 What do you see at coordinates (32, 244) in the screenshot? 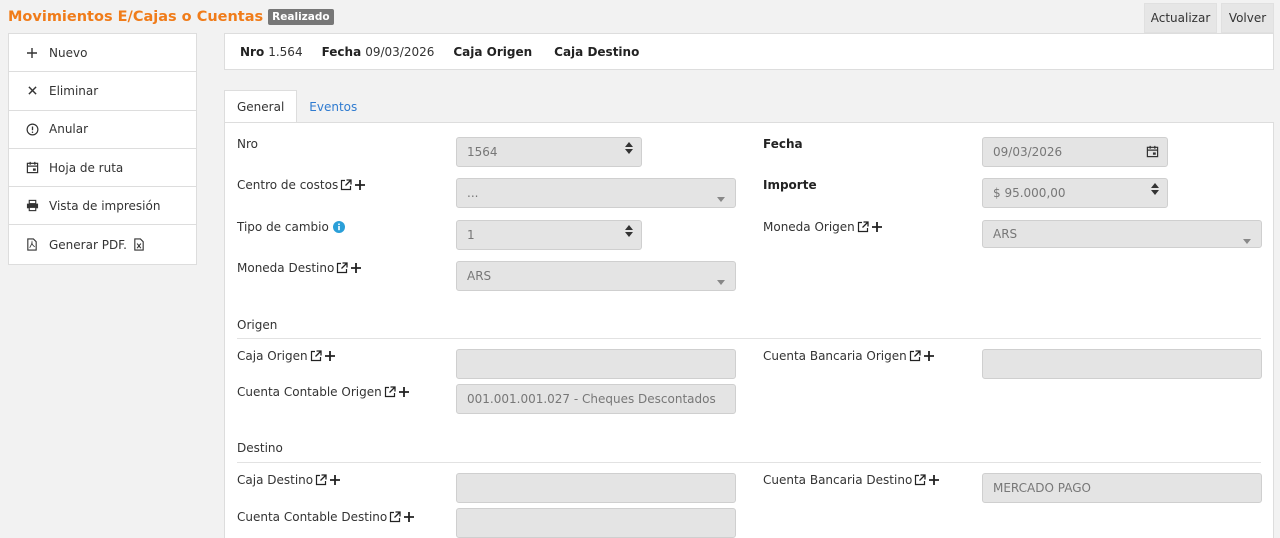
I see `pdf-icon` at bounding box center [32, 244].